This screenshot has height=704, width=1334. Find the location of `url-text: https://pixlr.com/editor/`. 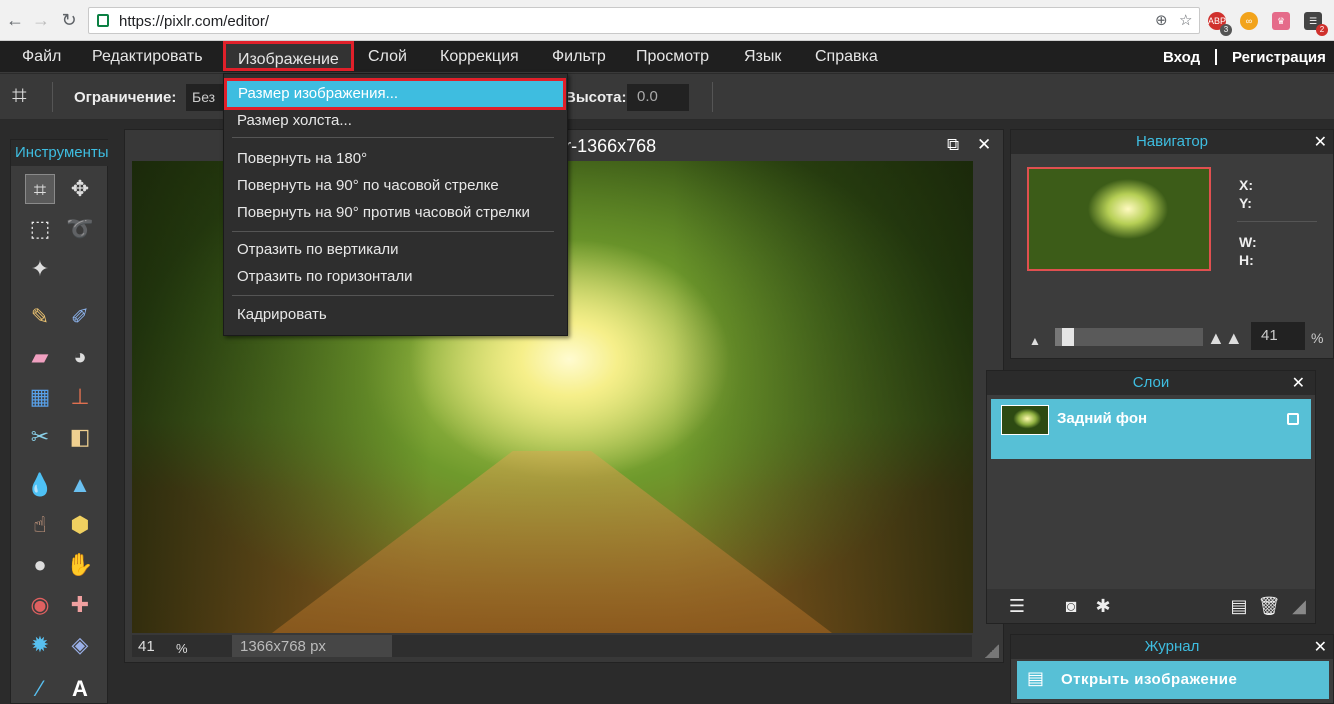

url-text: https://pixlr.com/editor/ is located at coordinates (194, 21).